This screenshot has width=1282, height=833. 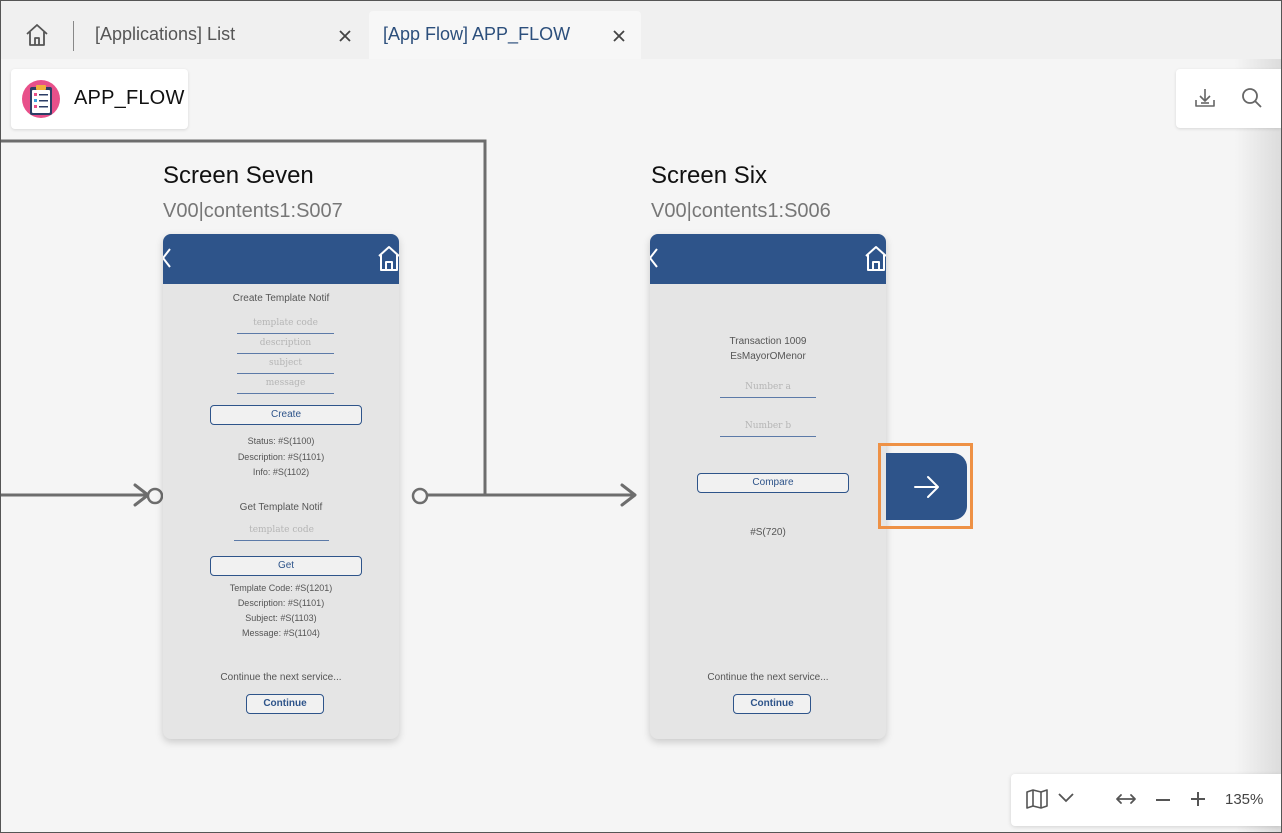 What do you see at coordinates (129, 98) in the screenshot?
I see `app-title: APP_FLOW` at bounding box center [129, 98].